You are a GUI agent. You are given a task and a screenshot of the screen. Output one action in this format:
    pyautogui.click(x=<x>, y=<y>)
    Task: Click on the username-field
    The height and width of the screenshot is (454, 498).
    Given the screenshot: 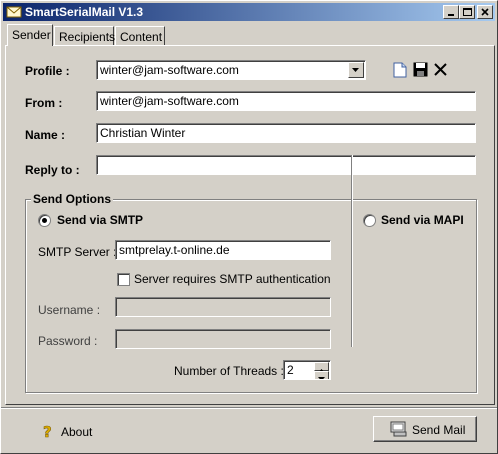 What is the action you would take?
    pyautogui.click(x=223, y=307)
    